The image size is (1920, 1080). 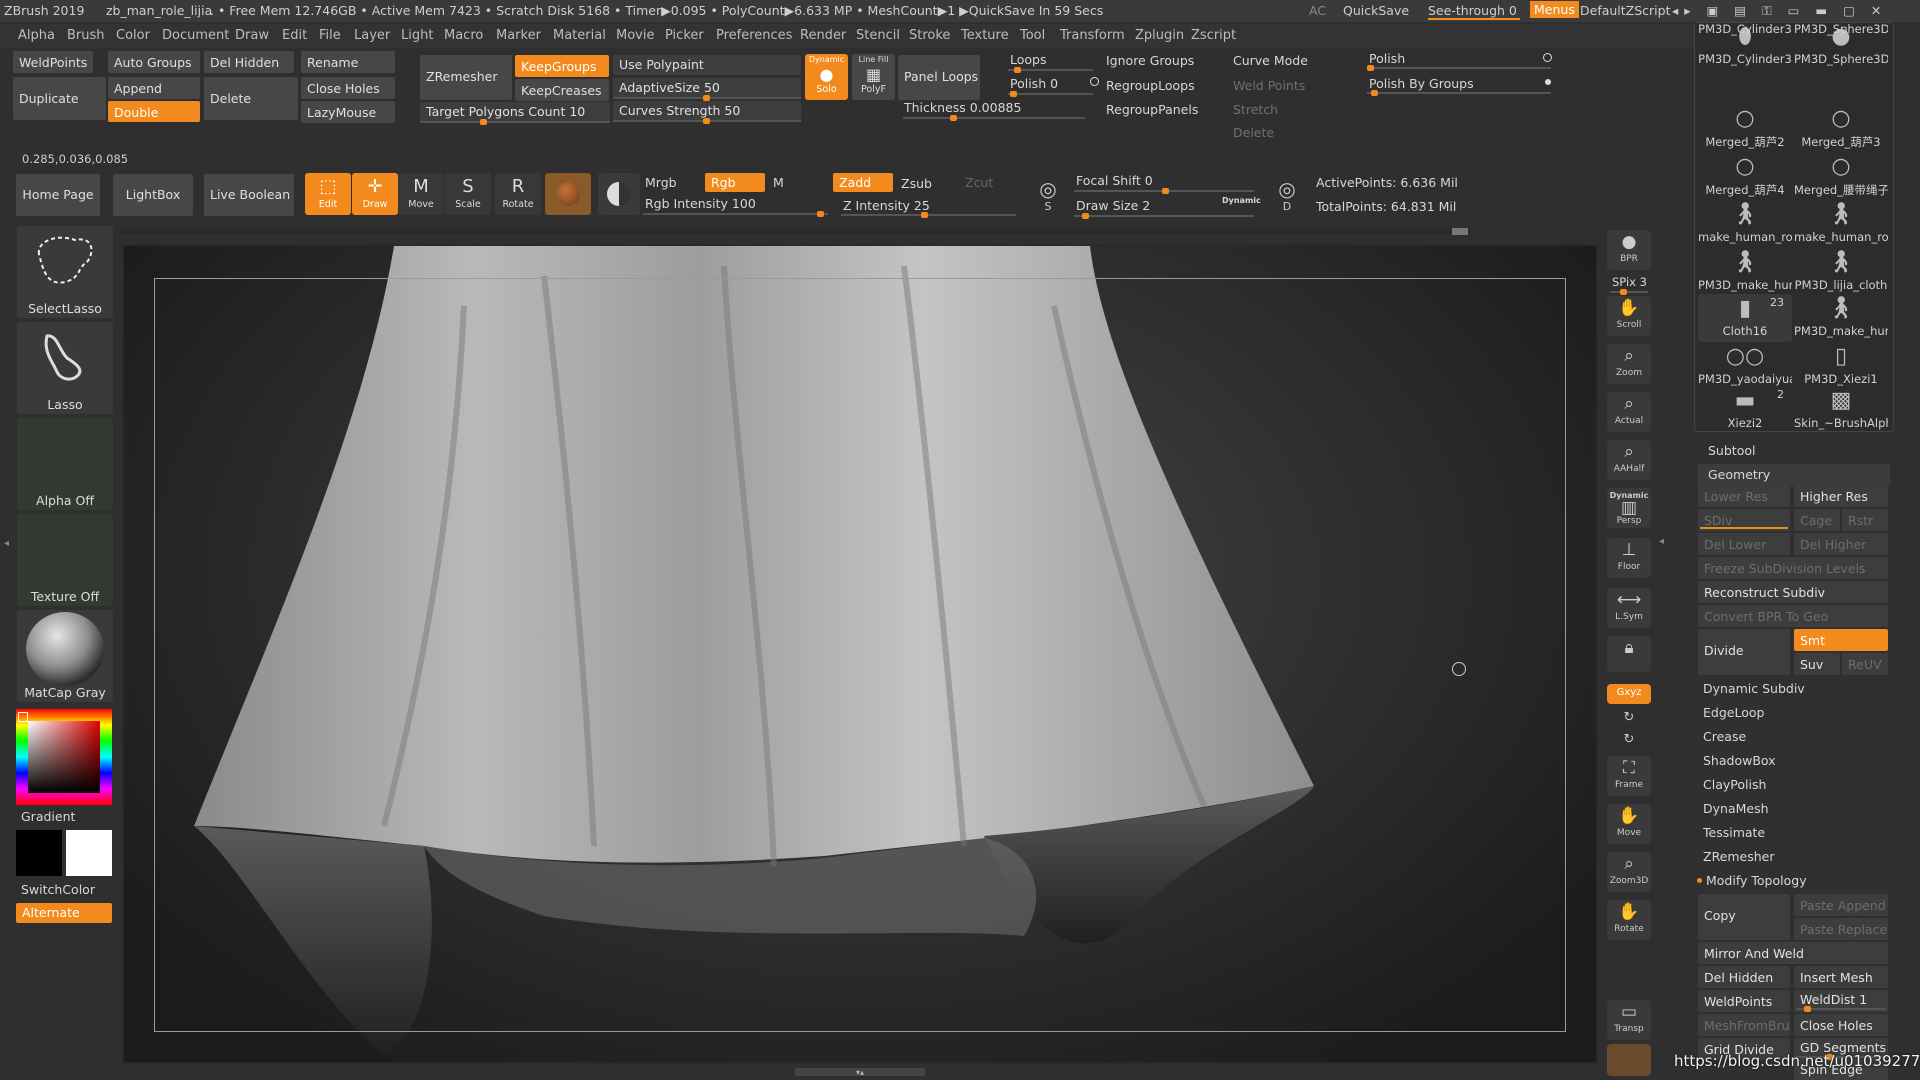 I want to click on lightbox-button: LightBox, so click(x=153, y=195).